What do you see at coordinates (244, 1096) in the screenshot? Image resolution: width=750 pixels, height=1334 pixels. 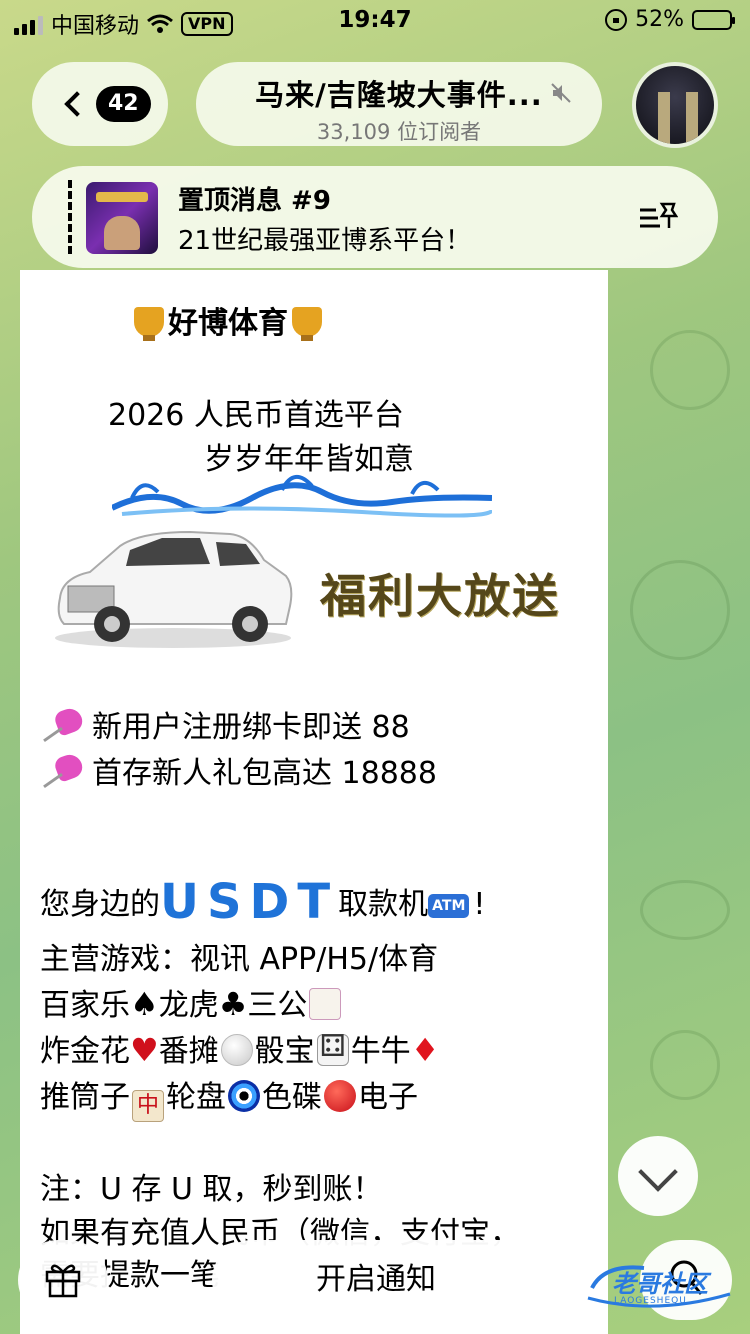 I see `nazar-amulet-icon` at bounding box center [244, 1096].